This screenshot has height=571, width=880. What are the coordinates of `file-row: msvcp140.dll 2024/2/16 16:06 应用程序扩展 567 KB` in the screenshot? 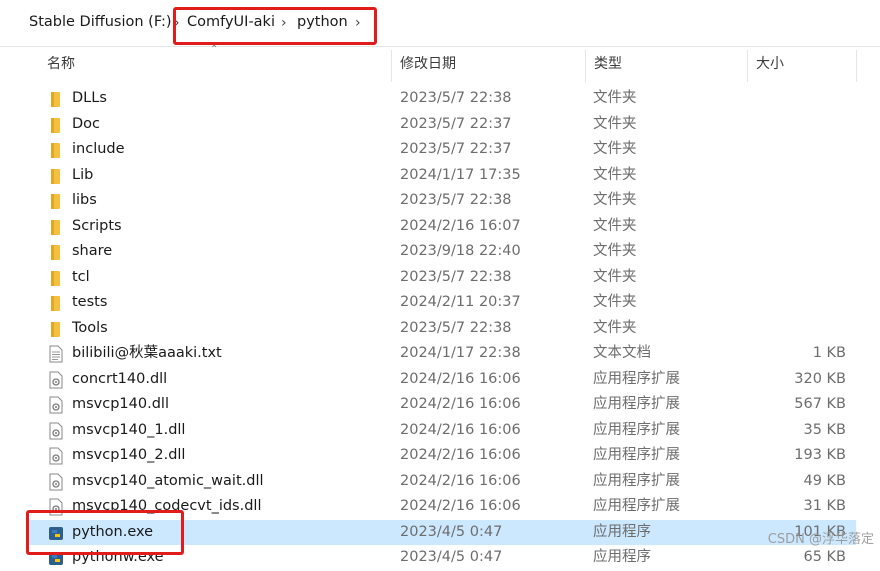 It's located at (441, 405).